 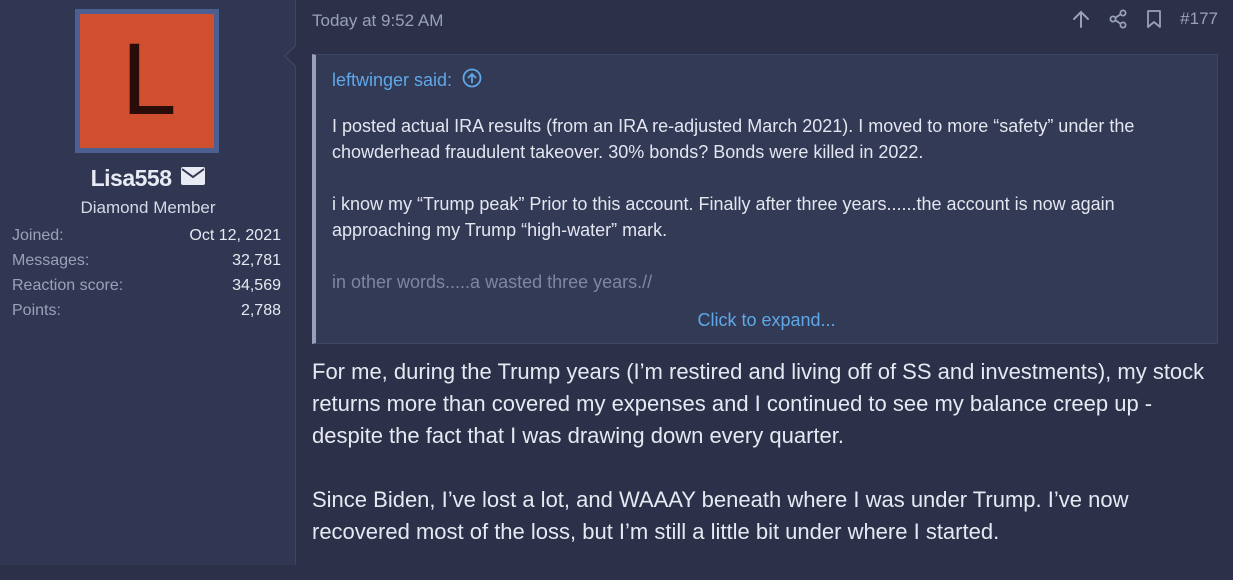 What do you see at coordinates (1118, 19) in the screenshot?
I see `share-icon` at bounding box center [1118, 19].